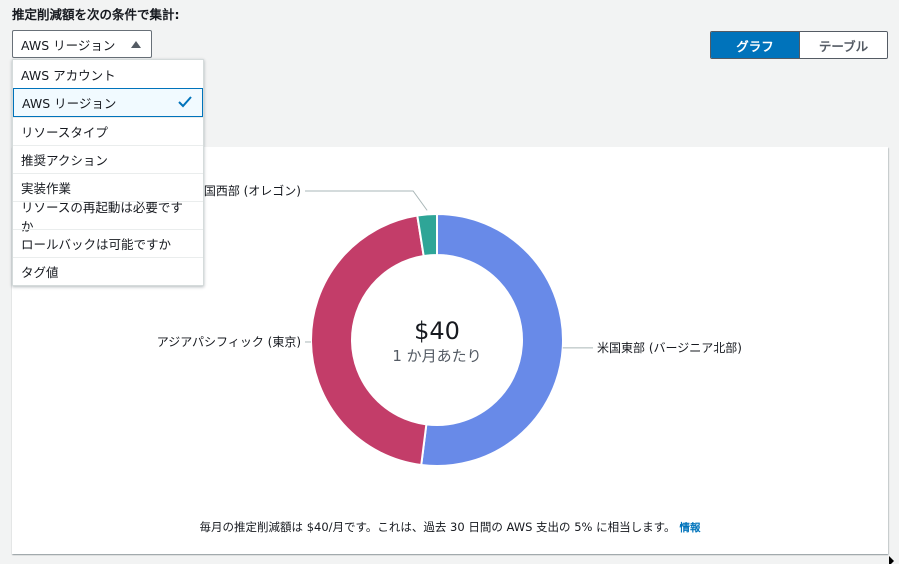 The height and width of the screenshot is (564, 899). What do you see at coordinates (689, 528) in the screenshot?
I see `info-link: 情報` at bounding box center [689, 528].